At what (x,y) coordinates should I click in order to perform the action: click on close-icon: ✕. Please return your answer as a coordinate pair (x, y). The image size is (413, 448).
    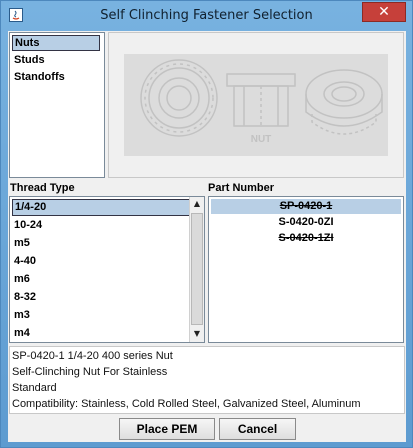
    Looking at the image, I should click on (384, 12).